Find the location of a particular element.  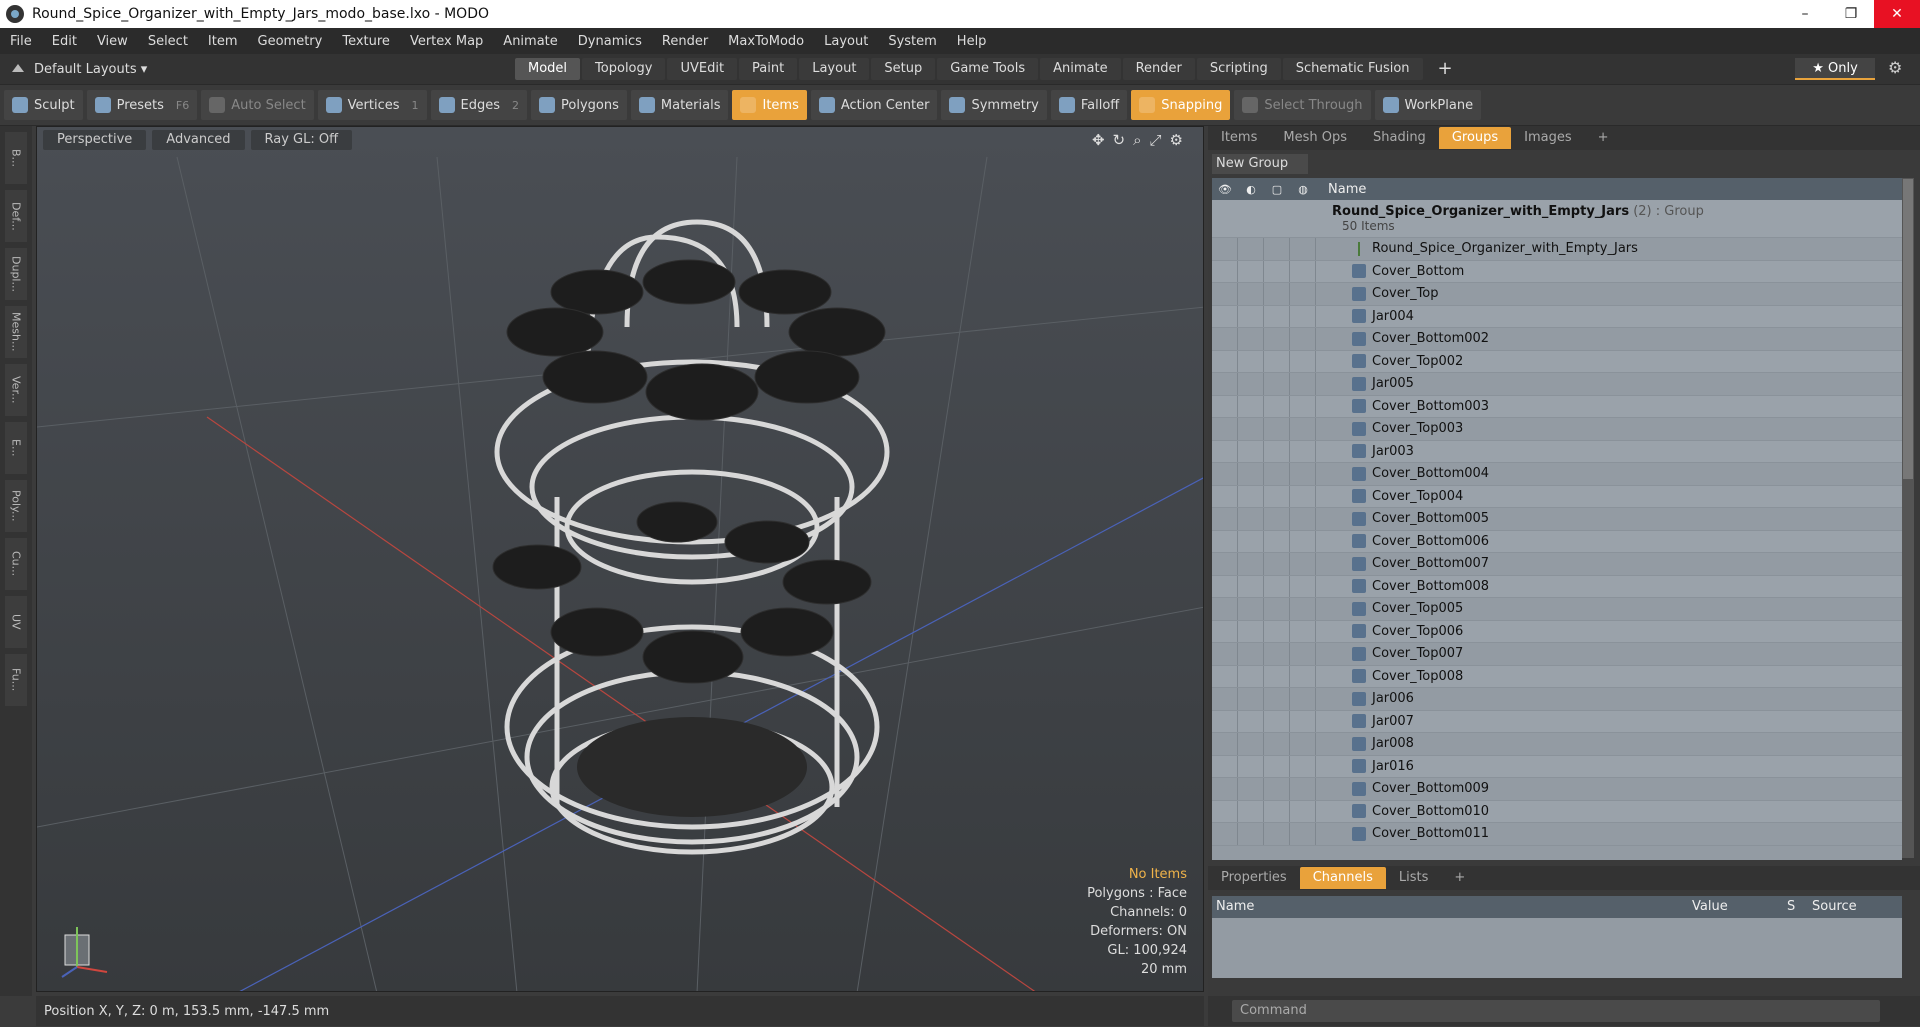

menu-help: Help is located at coordinates (972, 41).